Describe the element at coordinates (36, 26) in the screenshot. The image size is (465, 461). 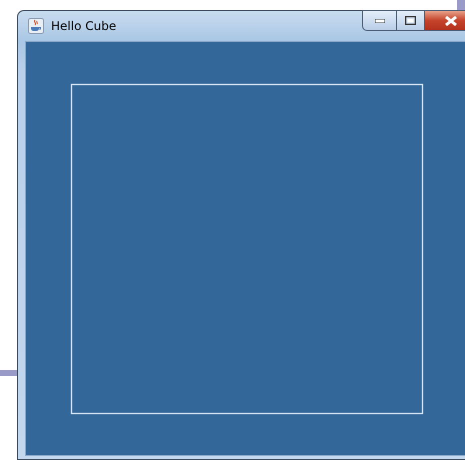
I see `coffee-cup-icon` at that location.